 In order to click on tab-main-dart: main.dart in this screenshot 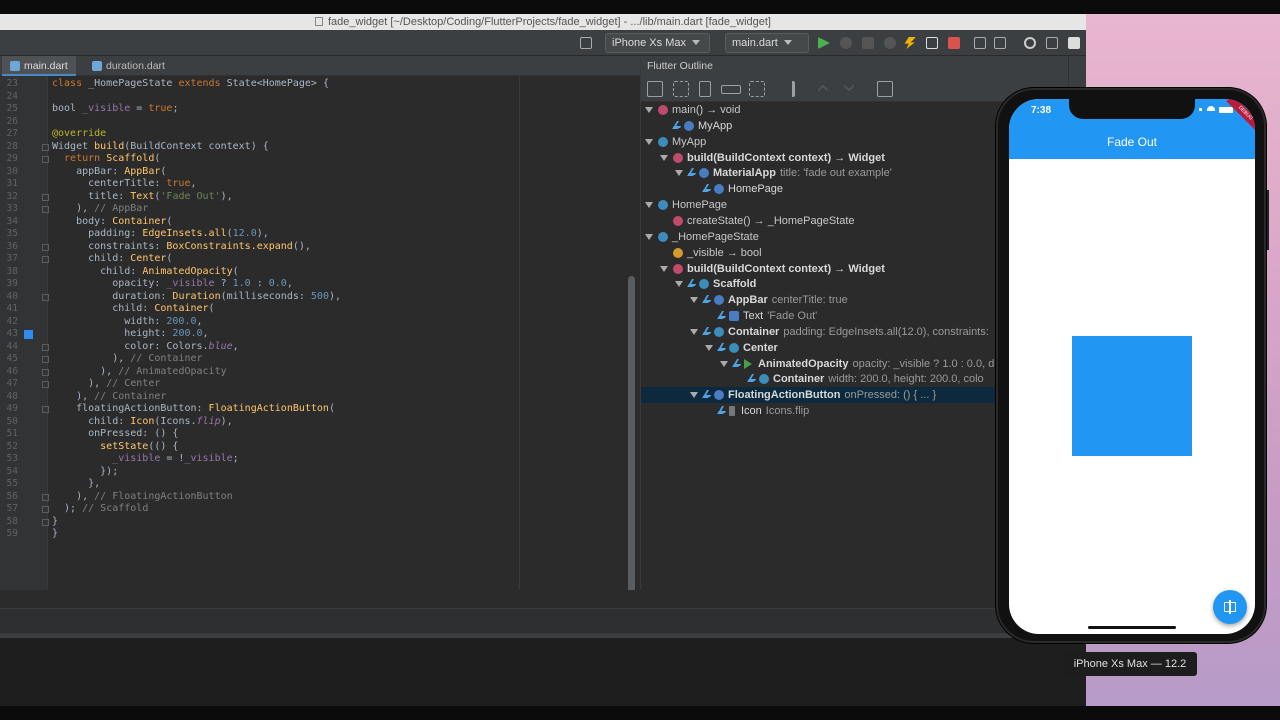, I will do `click(39, 66)`.